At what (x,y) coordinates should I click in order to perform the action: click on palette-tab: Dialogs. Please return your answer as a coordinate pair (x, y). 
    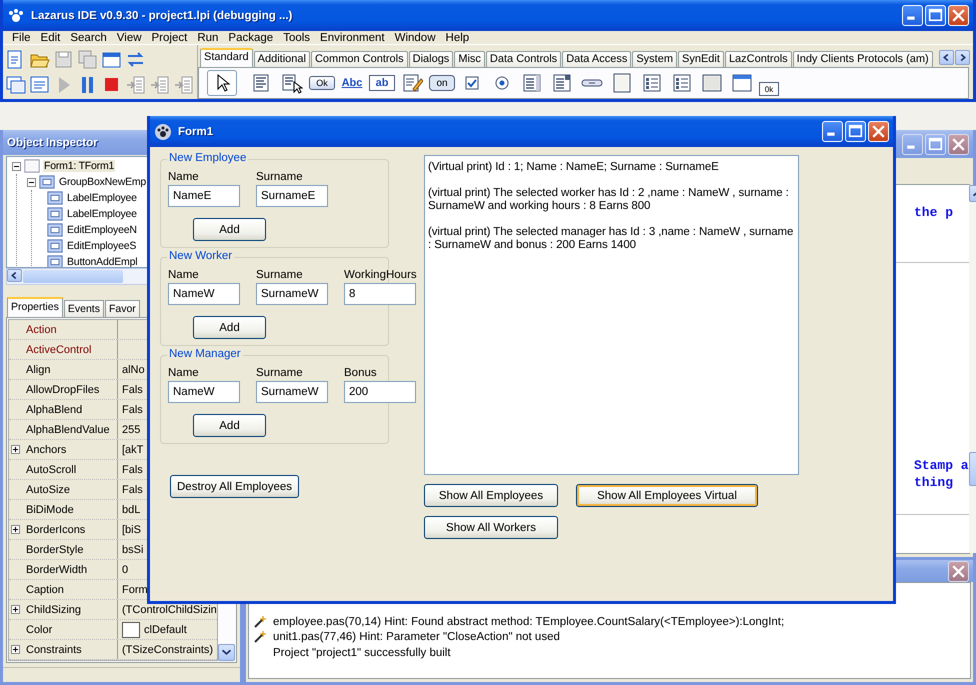
    Looking at the image, I should click on (431, 59).